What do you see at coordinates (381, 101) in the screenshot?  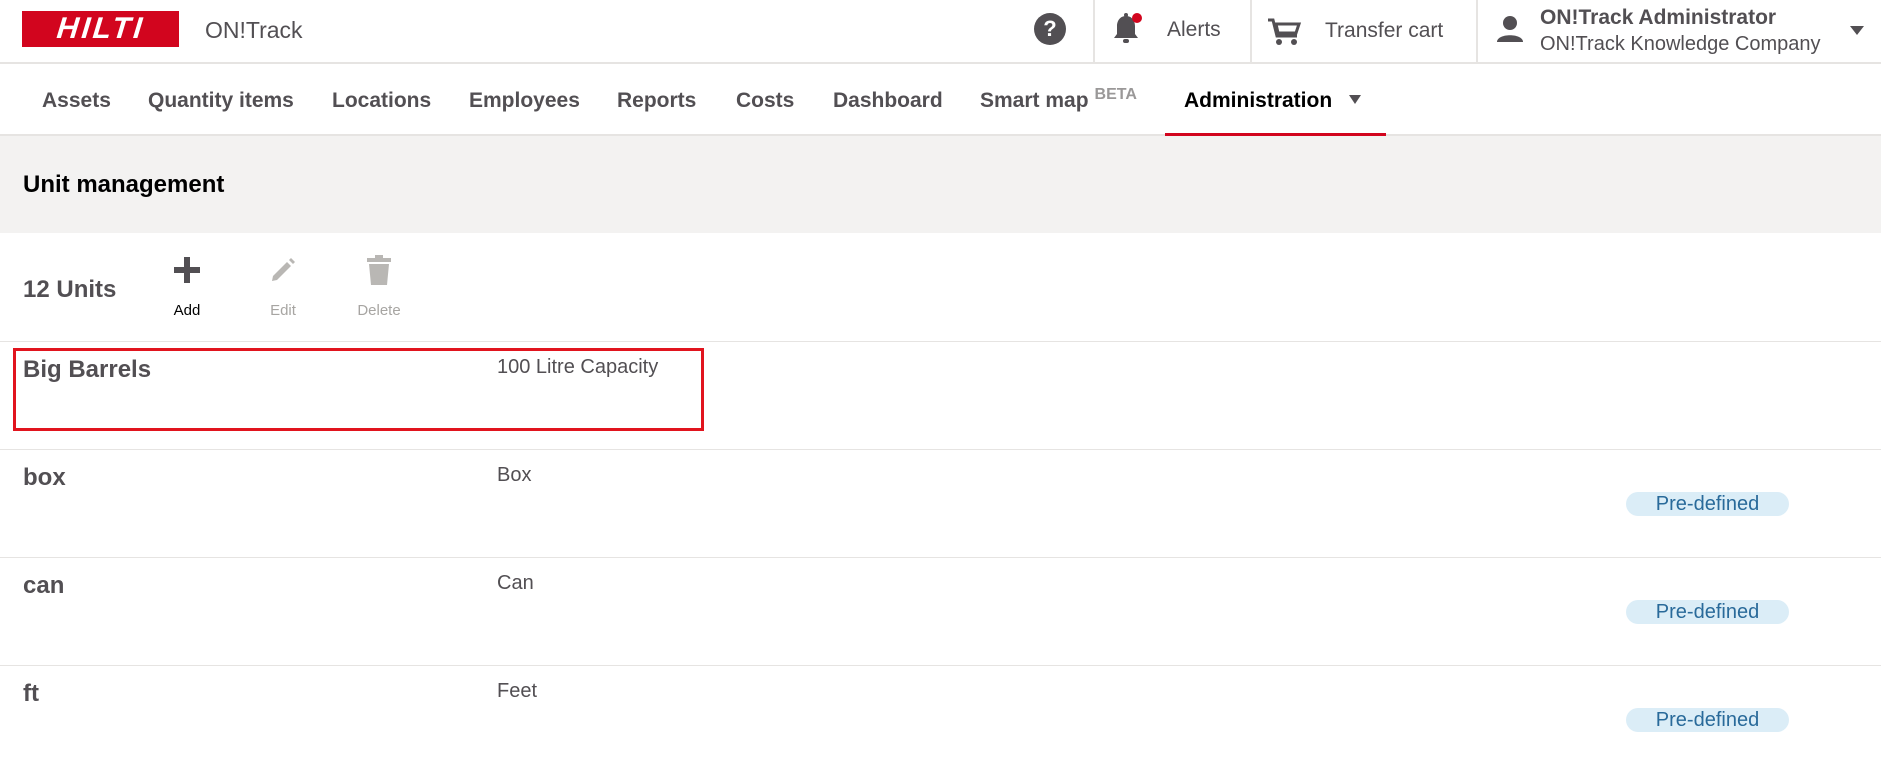 I see `nav-item-locations: Locations` at bounding box center [381, 101].